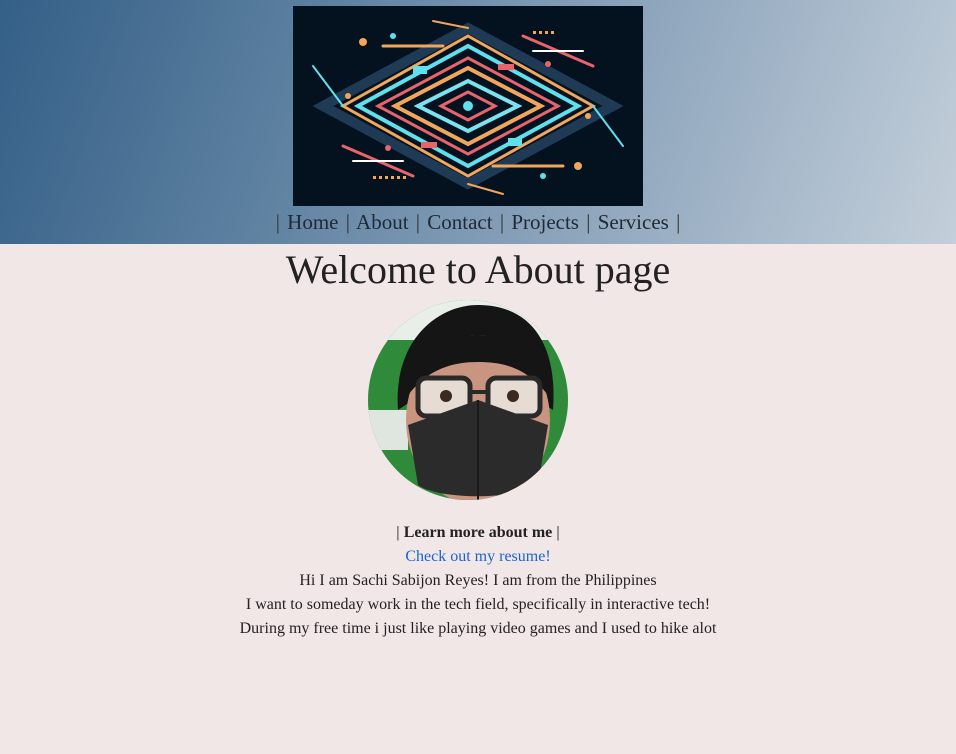  Describe the element at coordinates (545, 222) in the screenshot. I see `nav-link-projects: Projects` at that location.